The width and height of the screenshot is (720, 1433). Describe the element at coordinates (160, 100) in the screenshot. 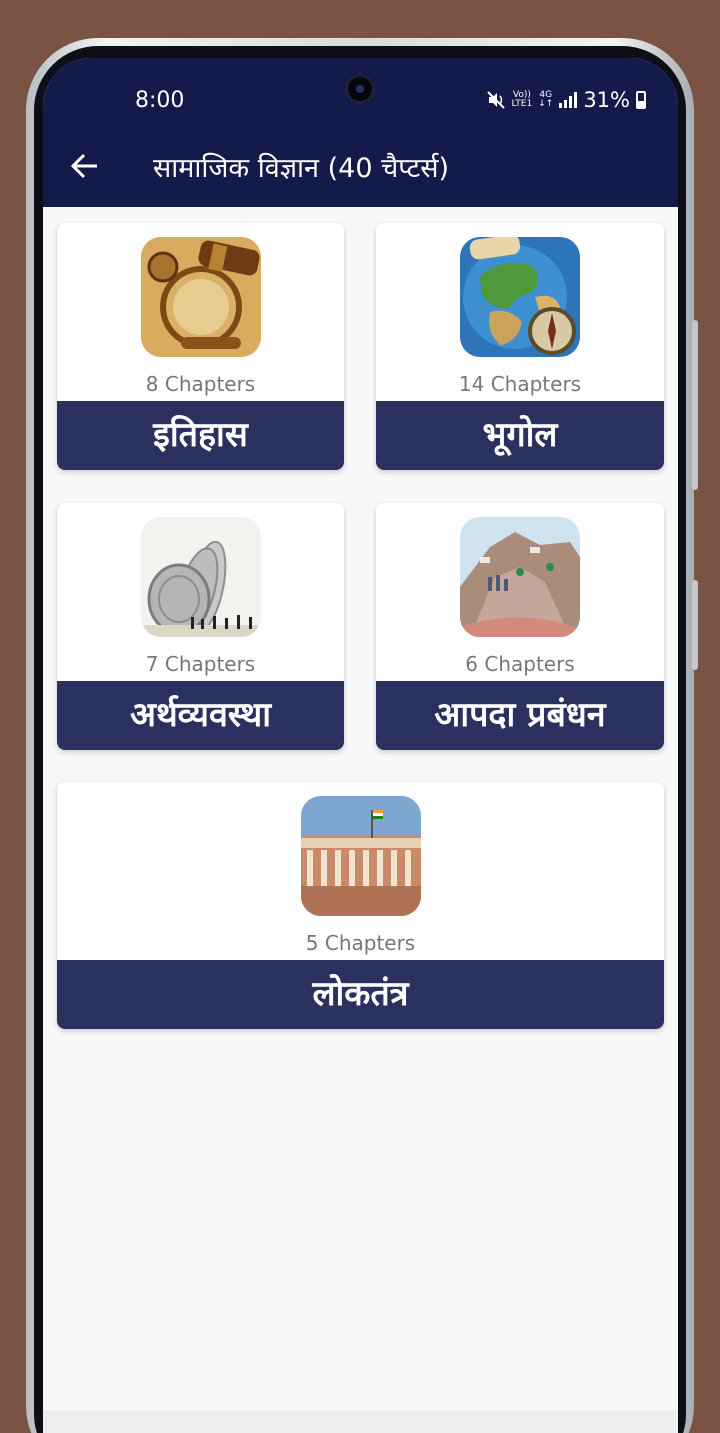

I see `status-time: 8:00` at that location.